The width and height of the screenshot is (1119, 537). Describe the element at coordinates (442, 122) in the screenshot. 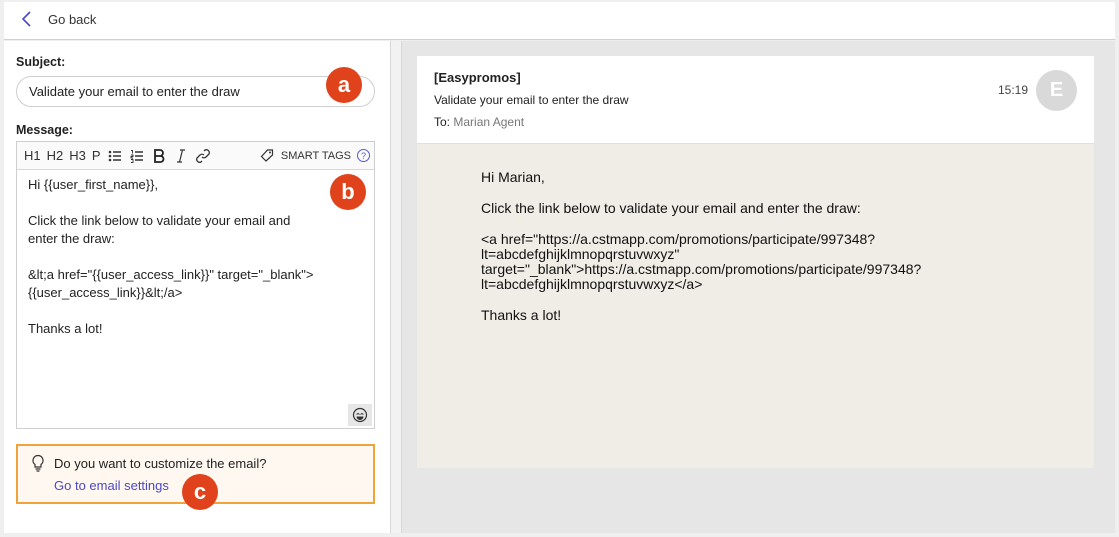

I see `to-label: To:` at that location.